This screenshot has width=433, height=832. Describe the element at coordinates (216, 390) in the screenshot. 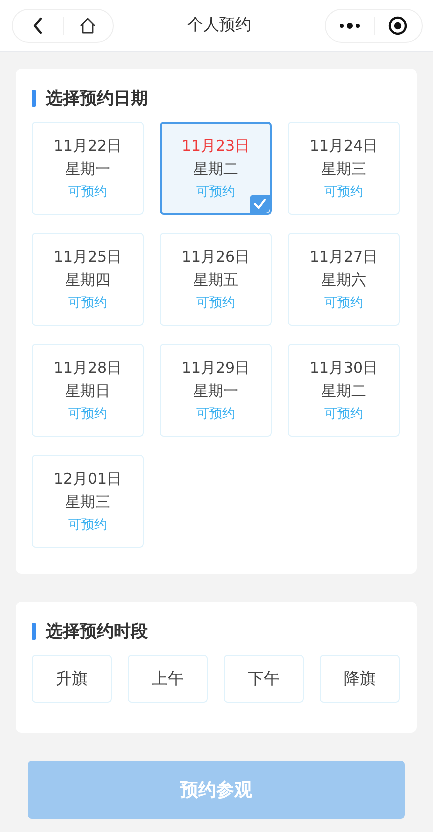

I see `date-option: 11月29日 星期一 可预约` at that location.